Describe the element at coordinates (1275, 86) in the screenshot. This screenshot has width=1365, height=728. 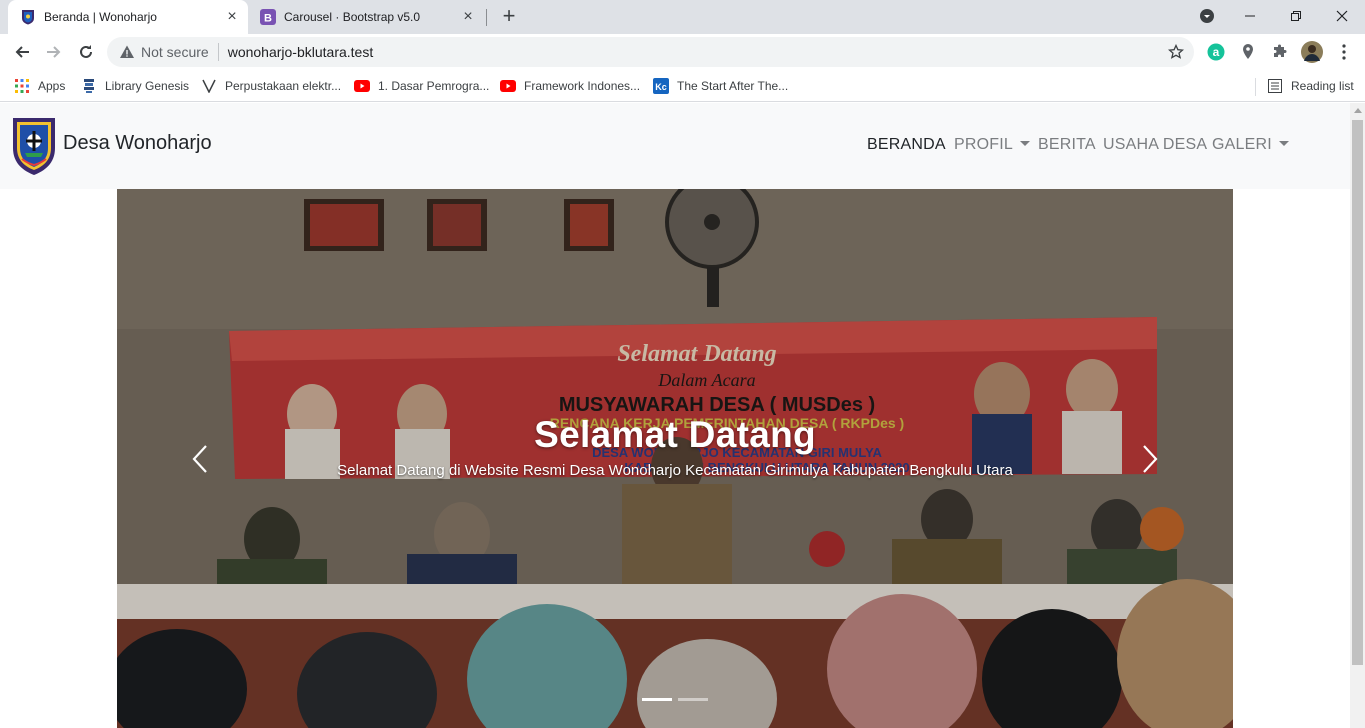
I see `reading-list-icon` at that location.